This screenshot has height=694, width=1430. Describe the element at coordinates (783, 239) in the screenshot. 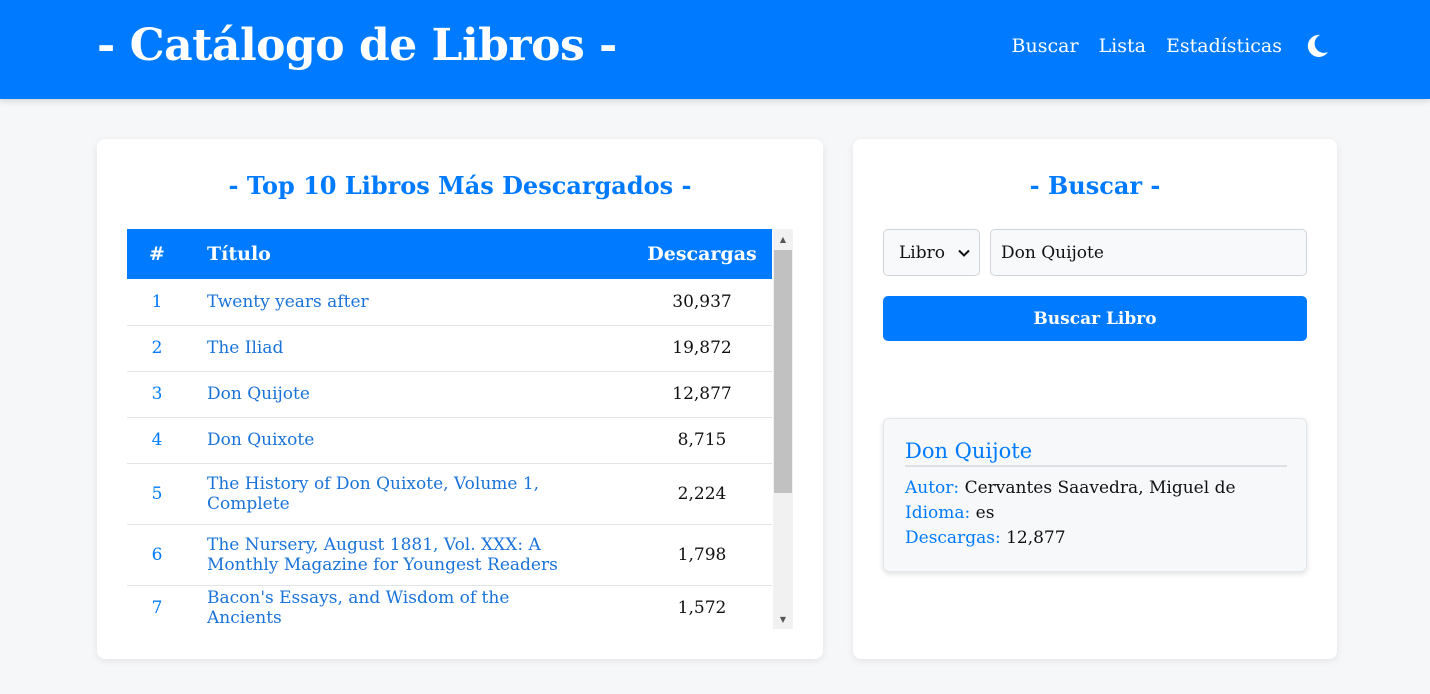

I see `scroll-up-arrow-icon: ▲` at that location.